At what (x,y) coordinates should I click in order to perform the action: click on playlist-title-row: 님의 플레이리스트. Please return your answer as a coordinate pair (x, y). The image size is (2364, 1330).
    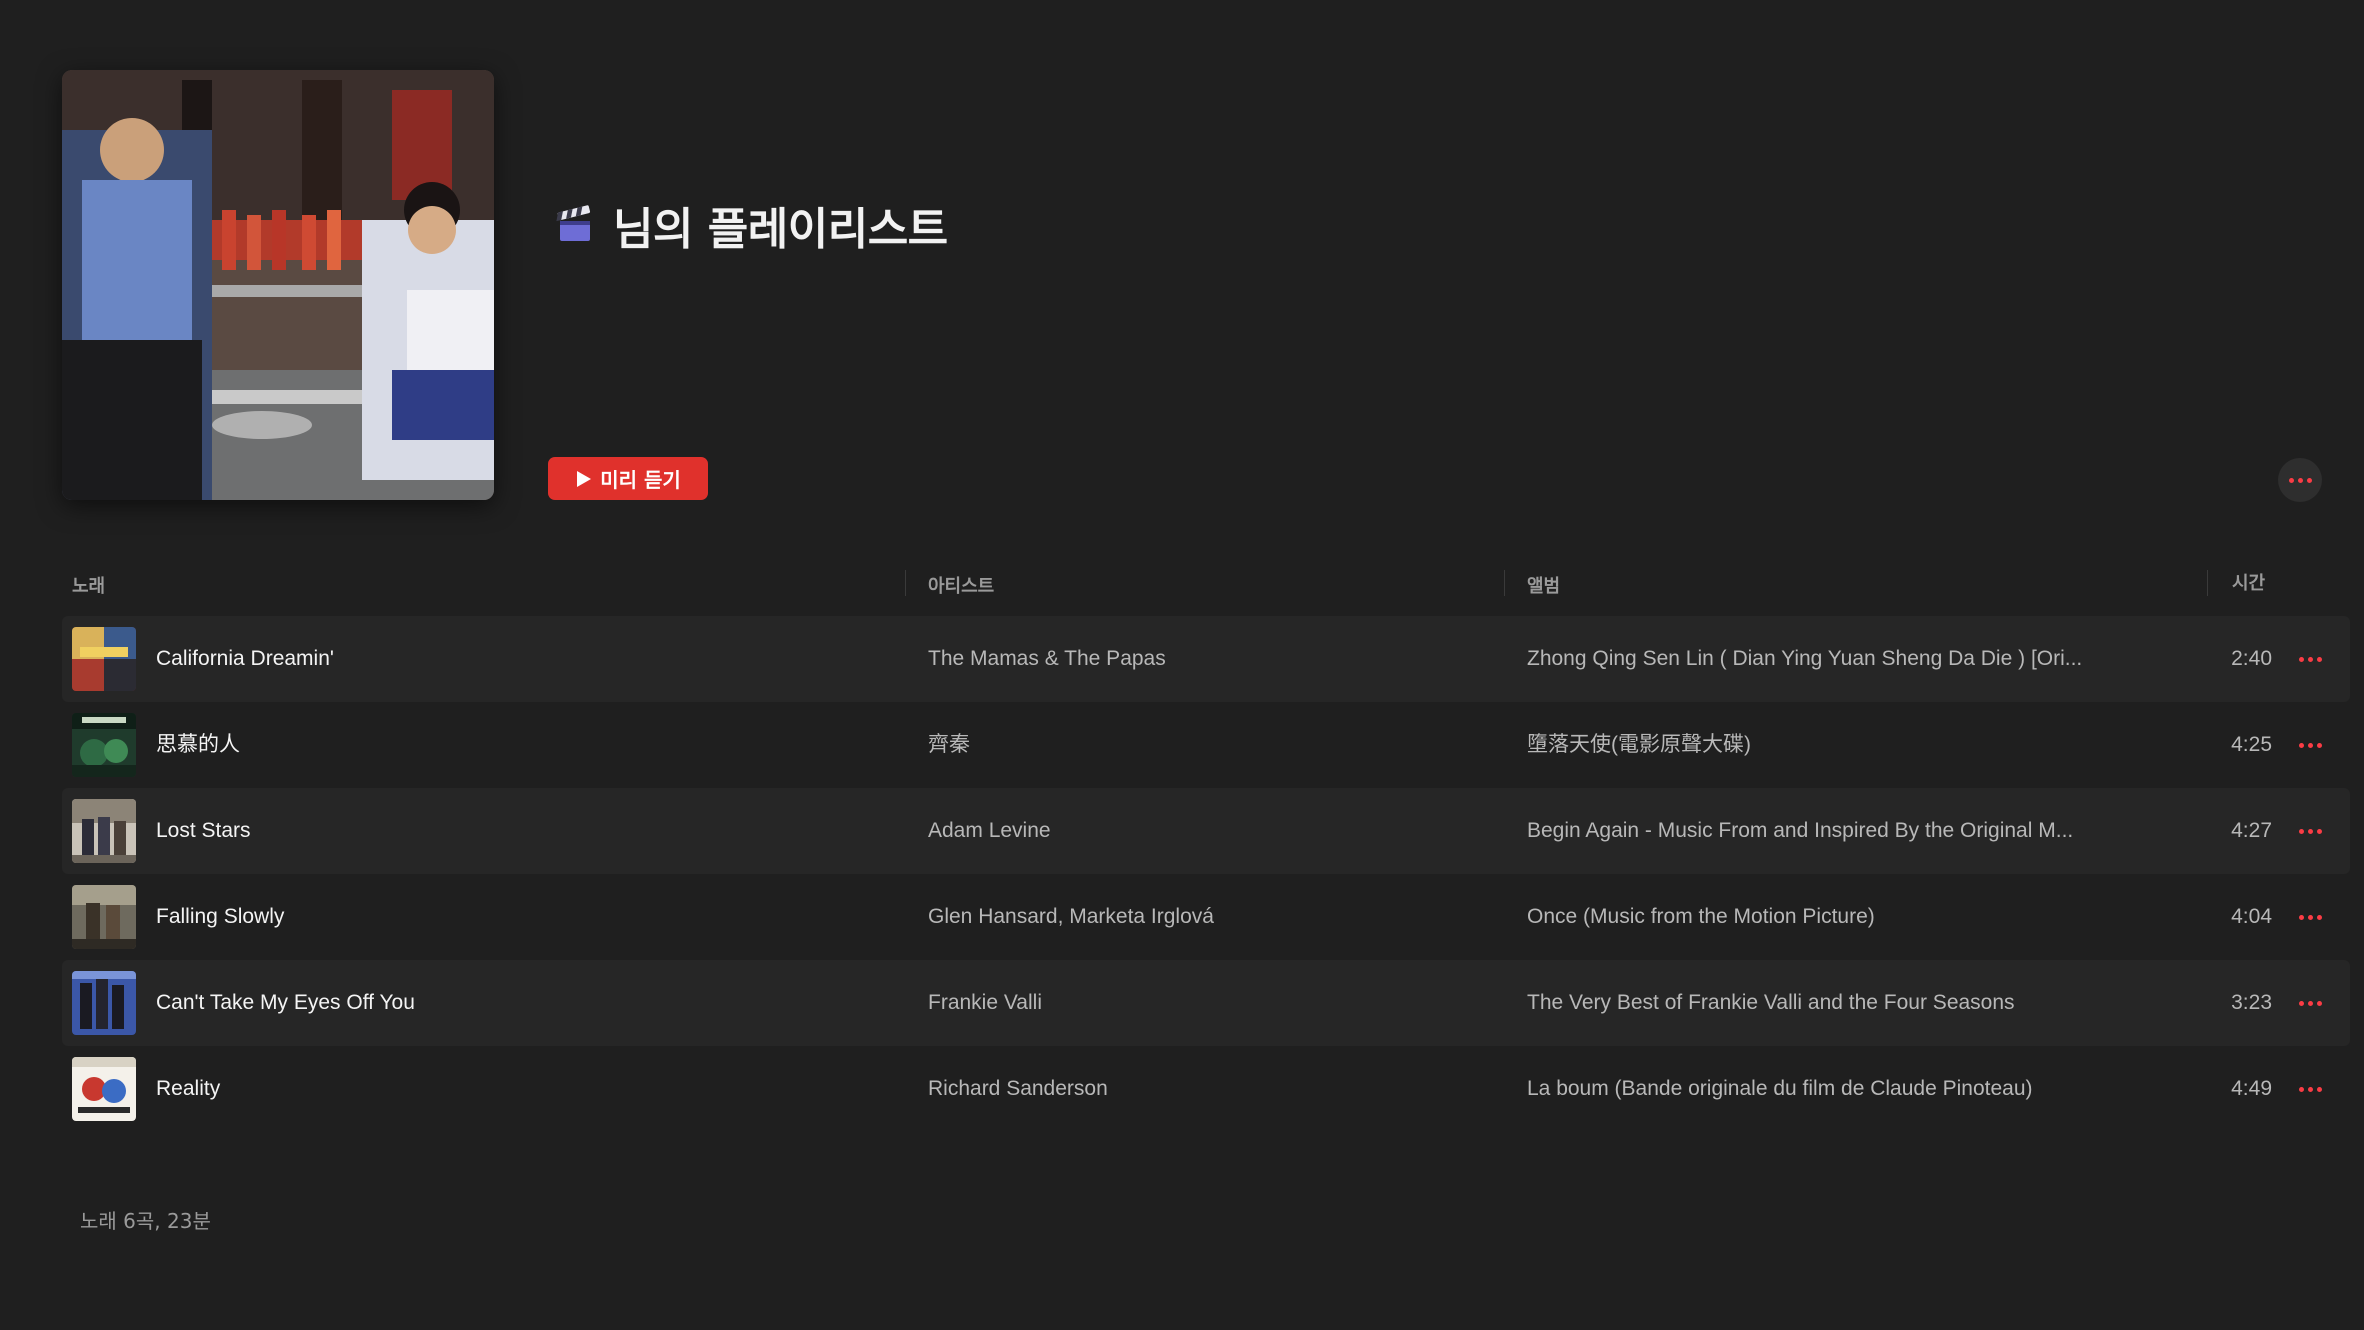
    Looking at the image, I should click on (751, 225).